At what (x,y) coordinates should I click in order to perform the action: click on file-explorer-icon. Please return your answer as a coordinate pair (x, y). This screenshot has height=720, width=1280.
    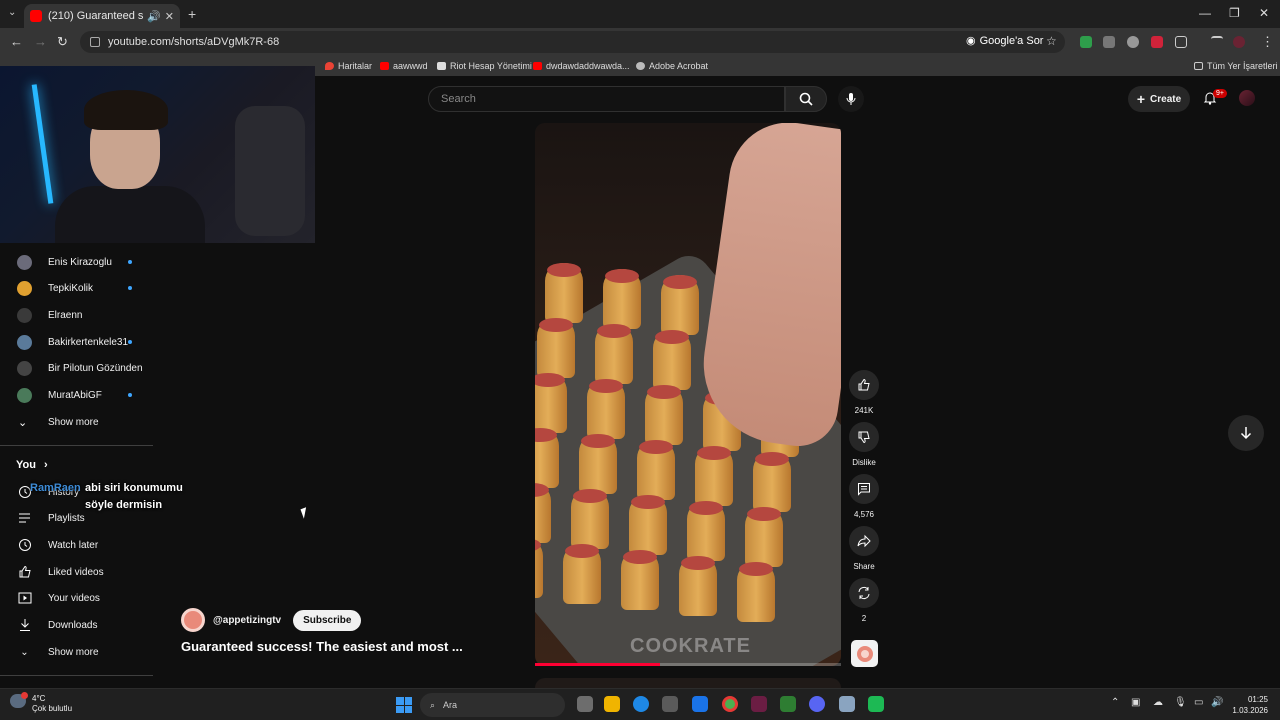
    Looking at the image, I should click on (612, 704).